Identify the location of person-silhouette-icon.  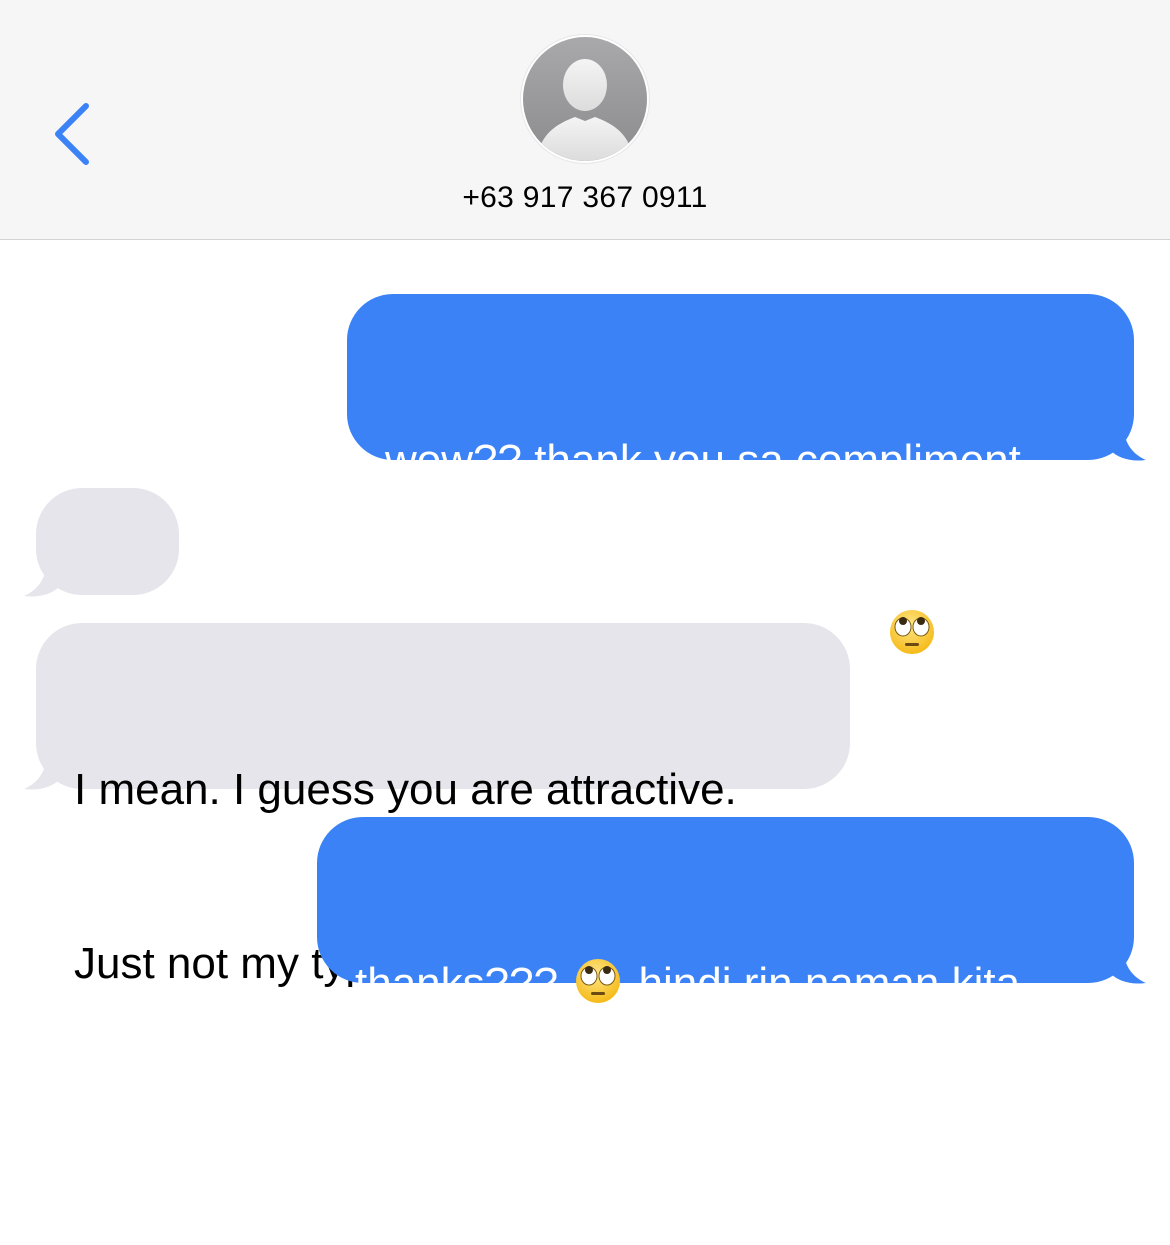
(585, 99).